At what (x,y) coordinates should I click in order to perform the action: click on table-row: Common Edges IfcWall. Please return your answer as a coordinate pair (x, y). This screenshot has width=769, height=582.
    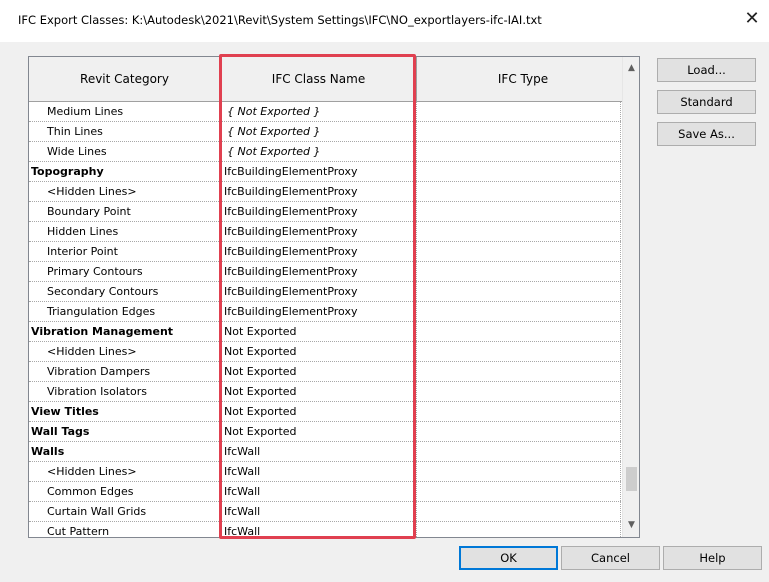
    Looking at the image, I should click on (325, 492).